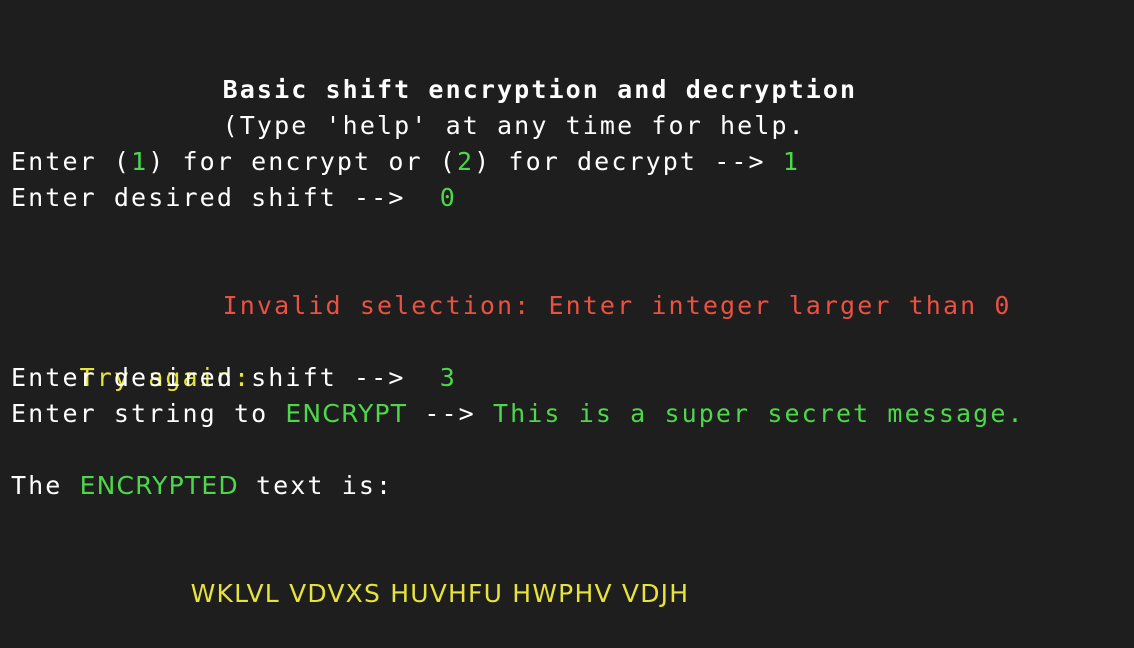  I want to click on ciphertext-output: WKLVL VDVXS HUVHFU HWPHV VDJH, so click(421, 574).